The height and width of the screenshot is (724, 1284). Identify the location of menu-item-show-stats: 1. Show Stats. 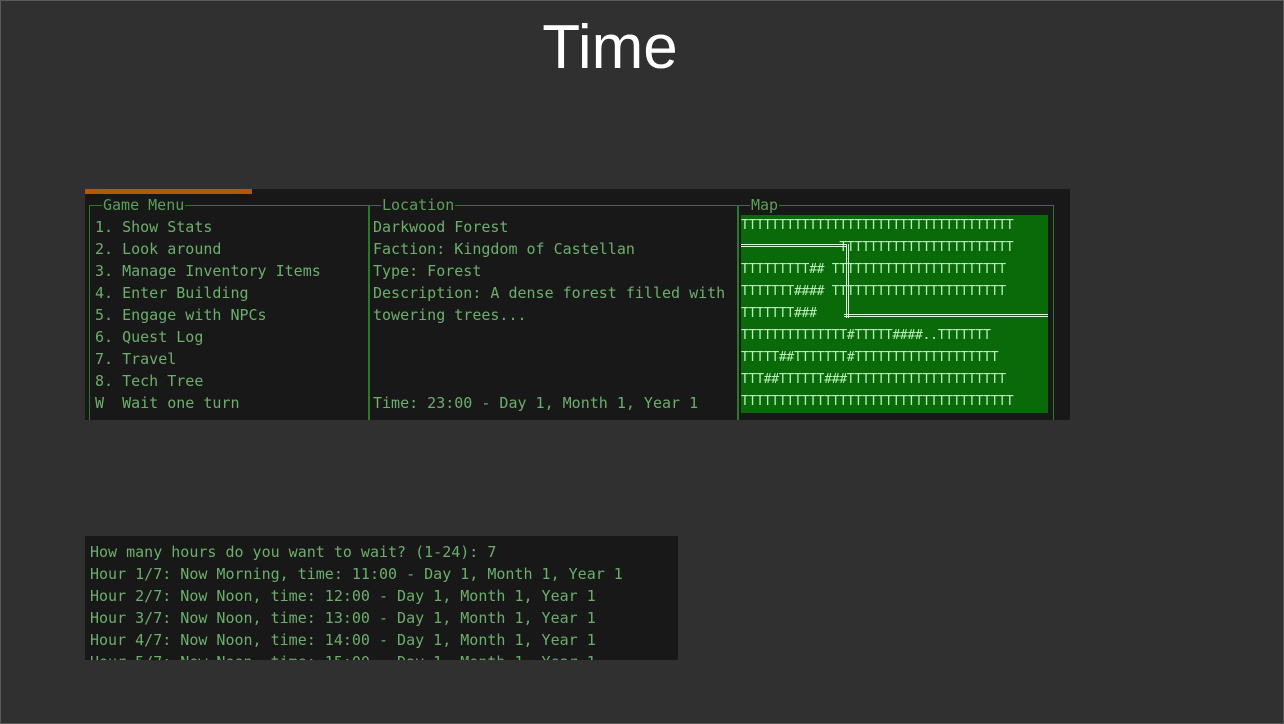
(153, 227).